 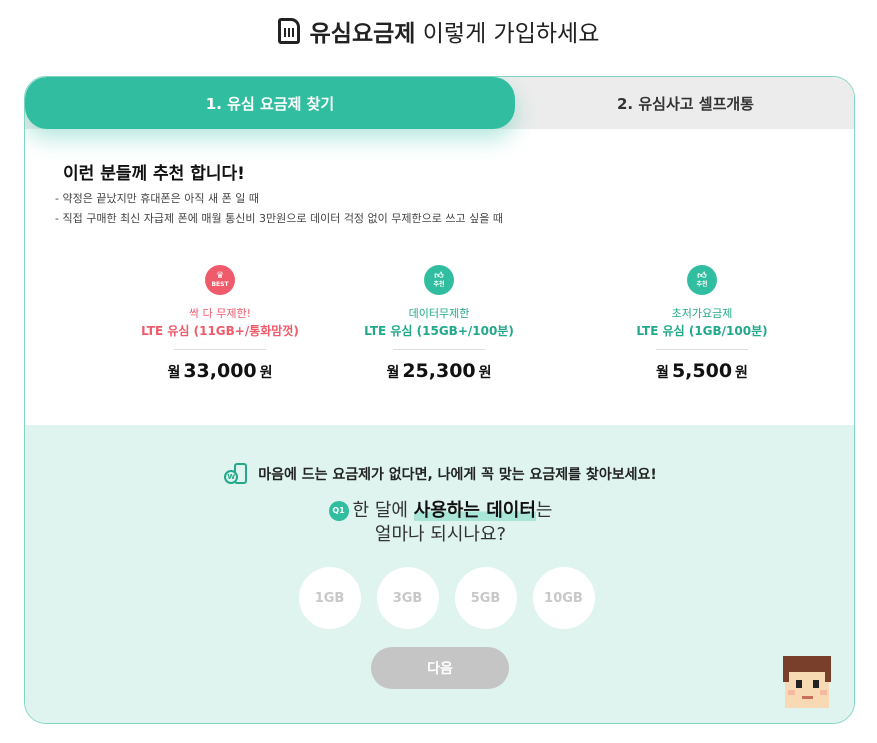 What do you see at coordinates (457, 475) in the screenshot?
I see `finder-heading-text: 마음에 드는 요금제가 없다면, 나에게 꼭 맞는 요금제를 찾아보세요!` at bounding box center [457, 475].